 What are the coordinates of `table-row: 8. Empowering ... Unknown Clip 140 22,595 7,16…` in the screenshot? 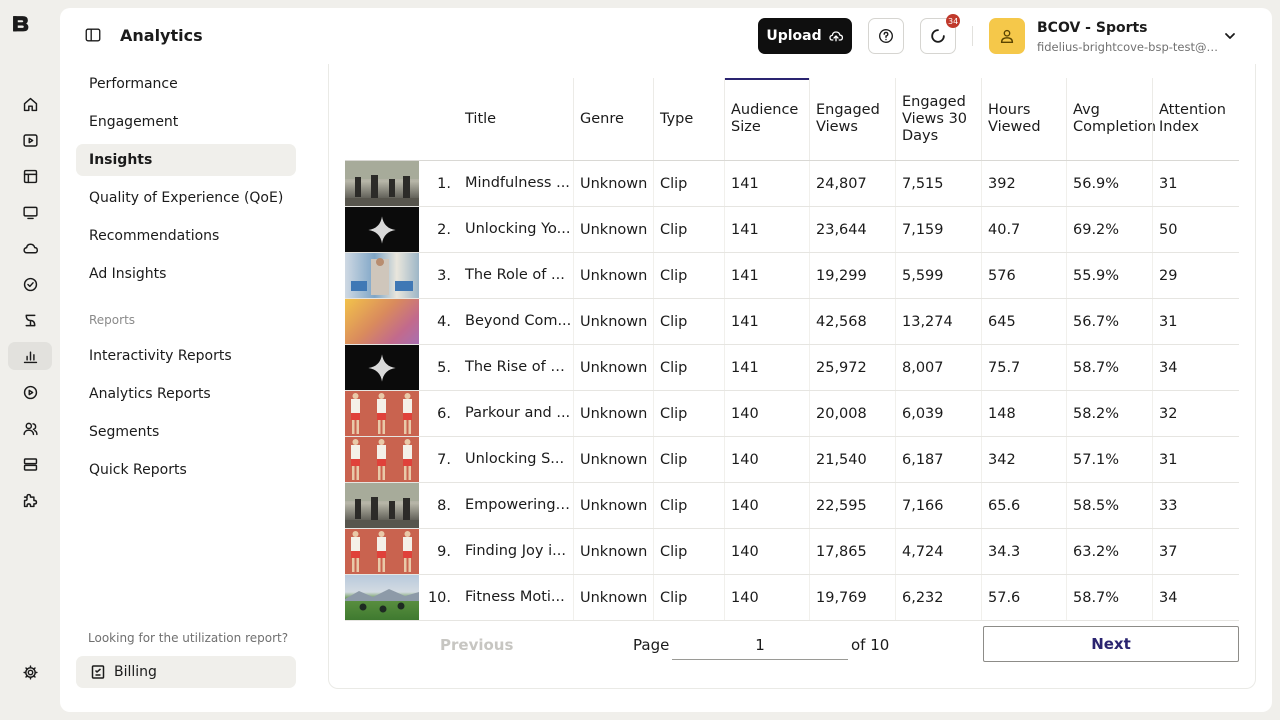 It's located at (792, 506).